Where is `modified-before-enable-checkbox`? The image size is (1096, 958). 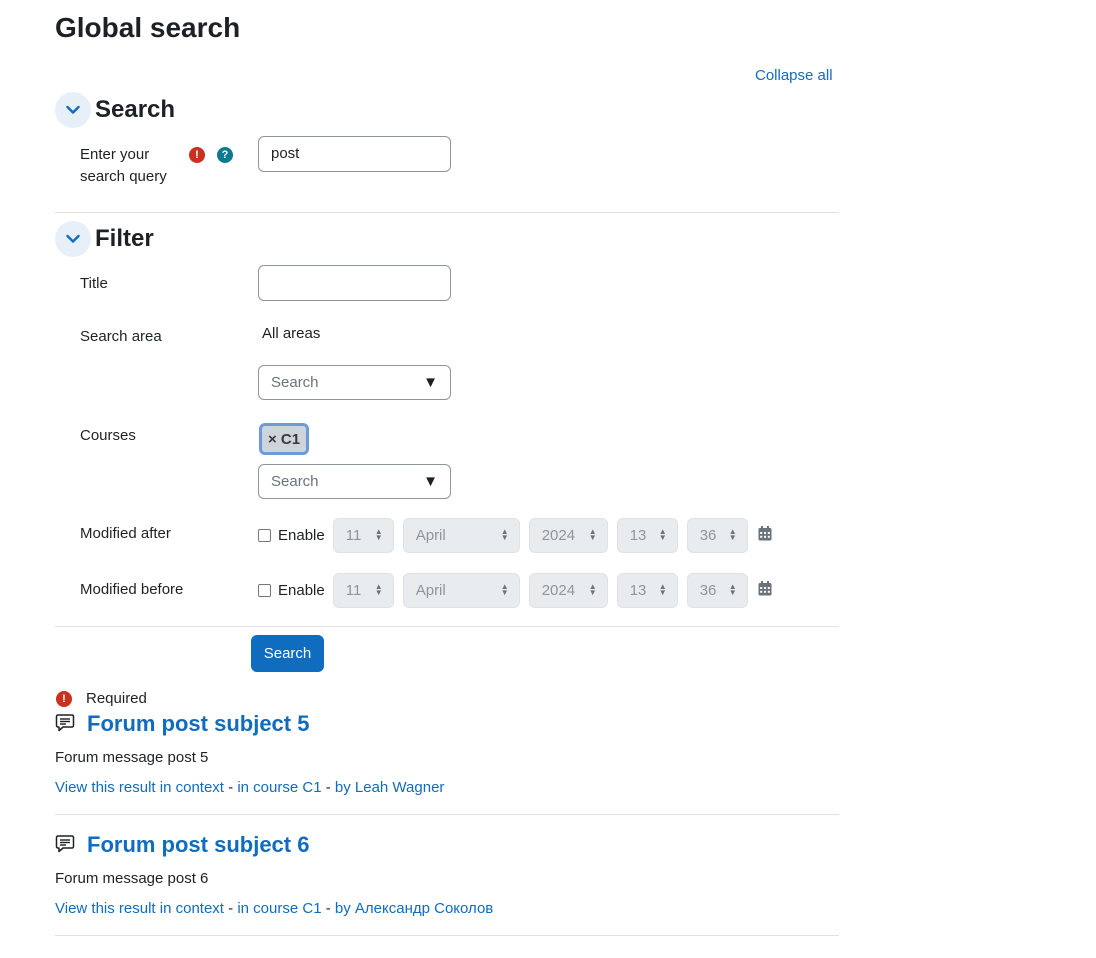 modified-before-enable-checkbox is located at coordinates (264, 590).